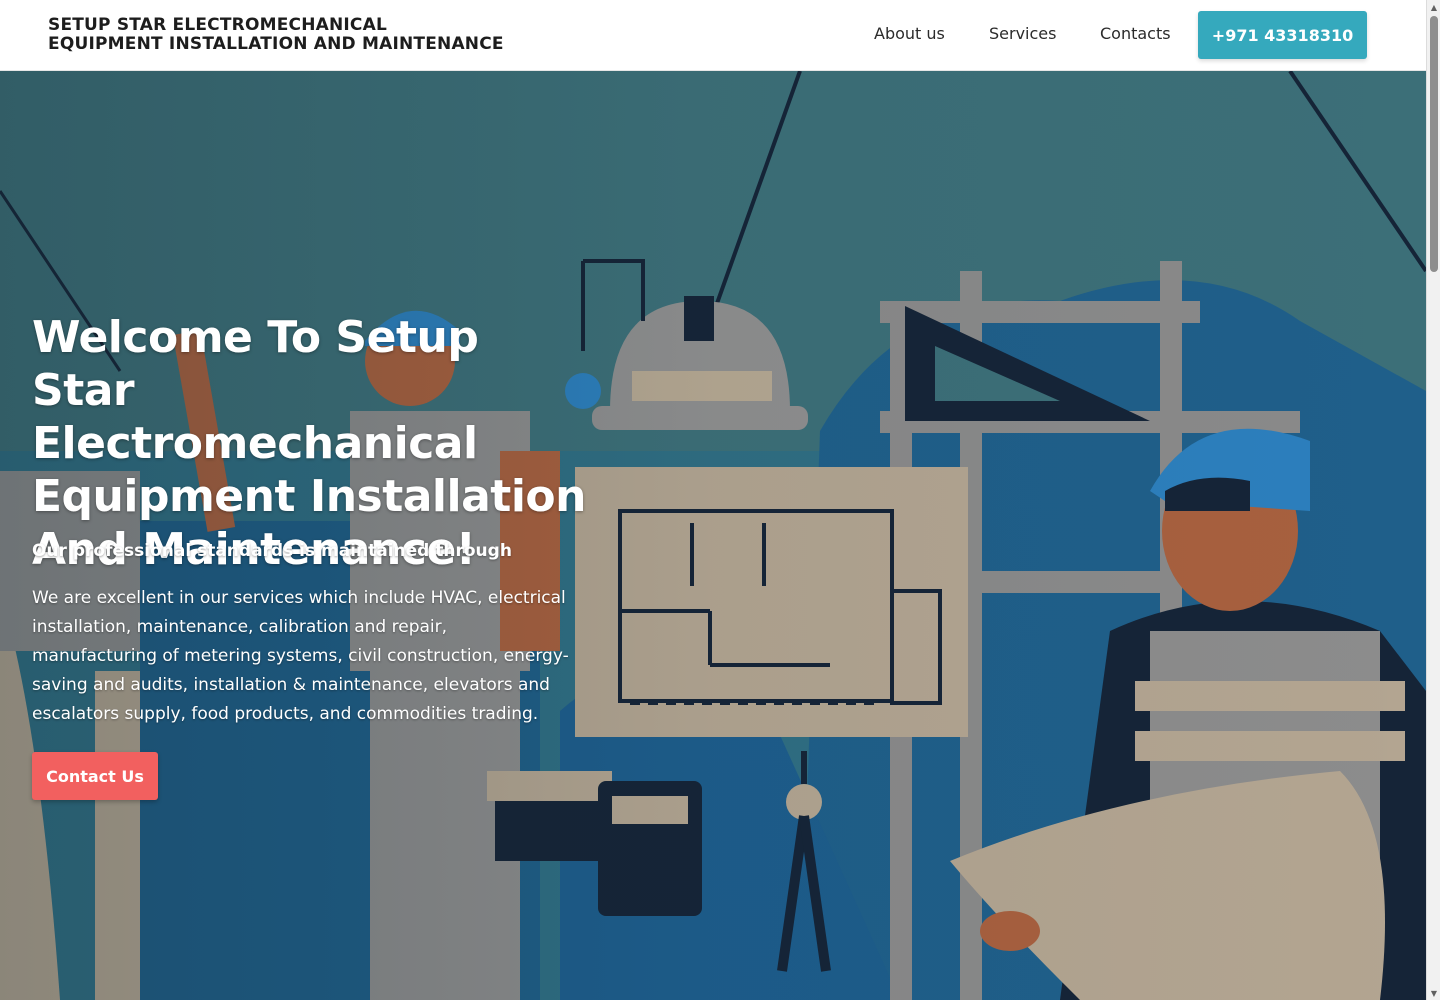 The width and height of the screenshot is (1440, 1000). What do you see at coordinates (1434, 144) in the screenshot?
I see `scrollbar-thumb` at bounding box center [1434, 144].